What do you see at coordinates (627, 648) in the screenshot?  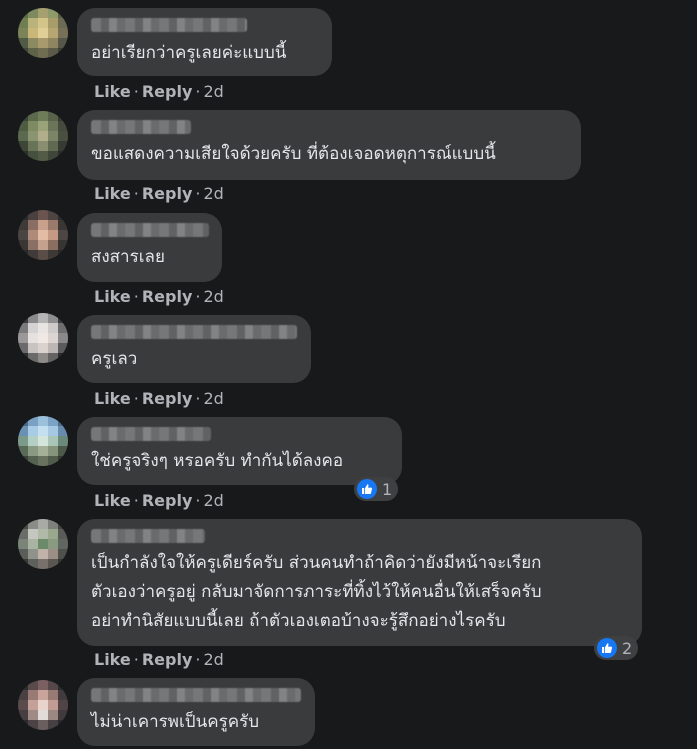 I see `reaction-count-label: 2` at bounding box center [627, 648].